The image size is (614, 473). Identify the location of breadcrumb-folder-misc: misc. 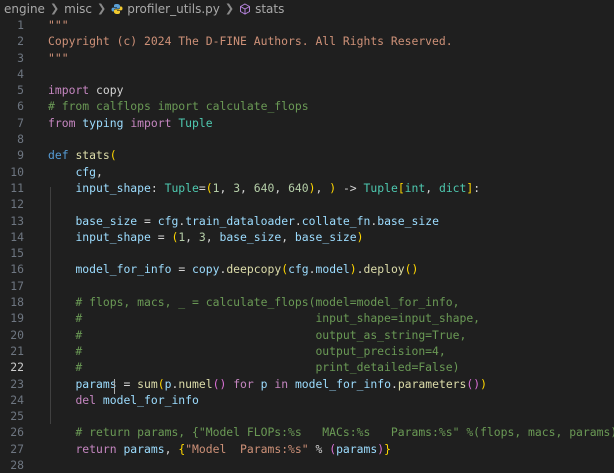
(78, 9).